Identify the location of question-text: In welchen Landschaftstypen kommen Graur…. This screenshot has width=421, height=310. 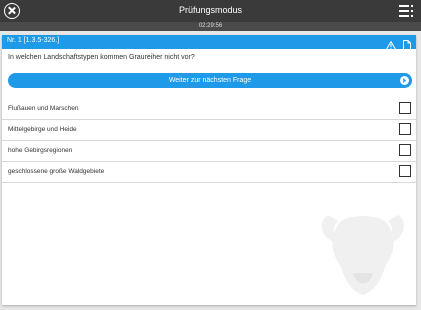
(101, 57).